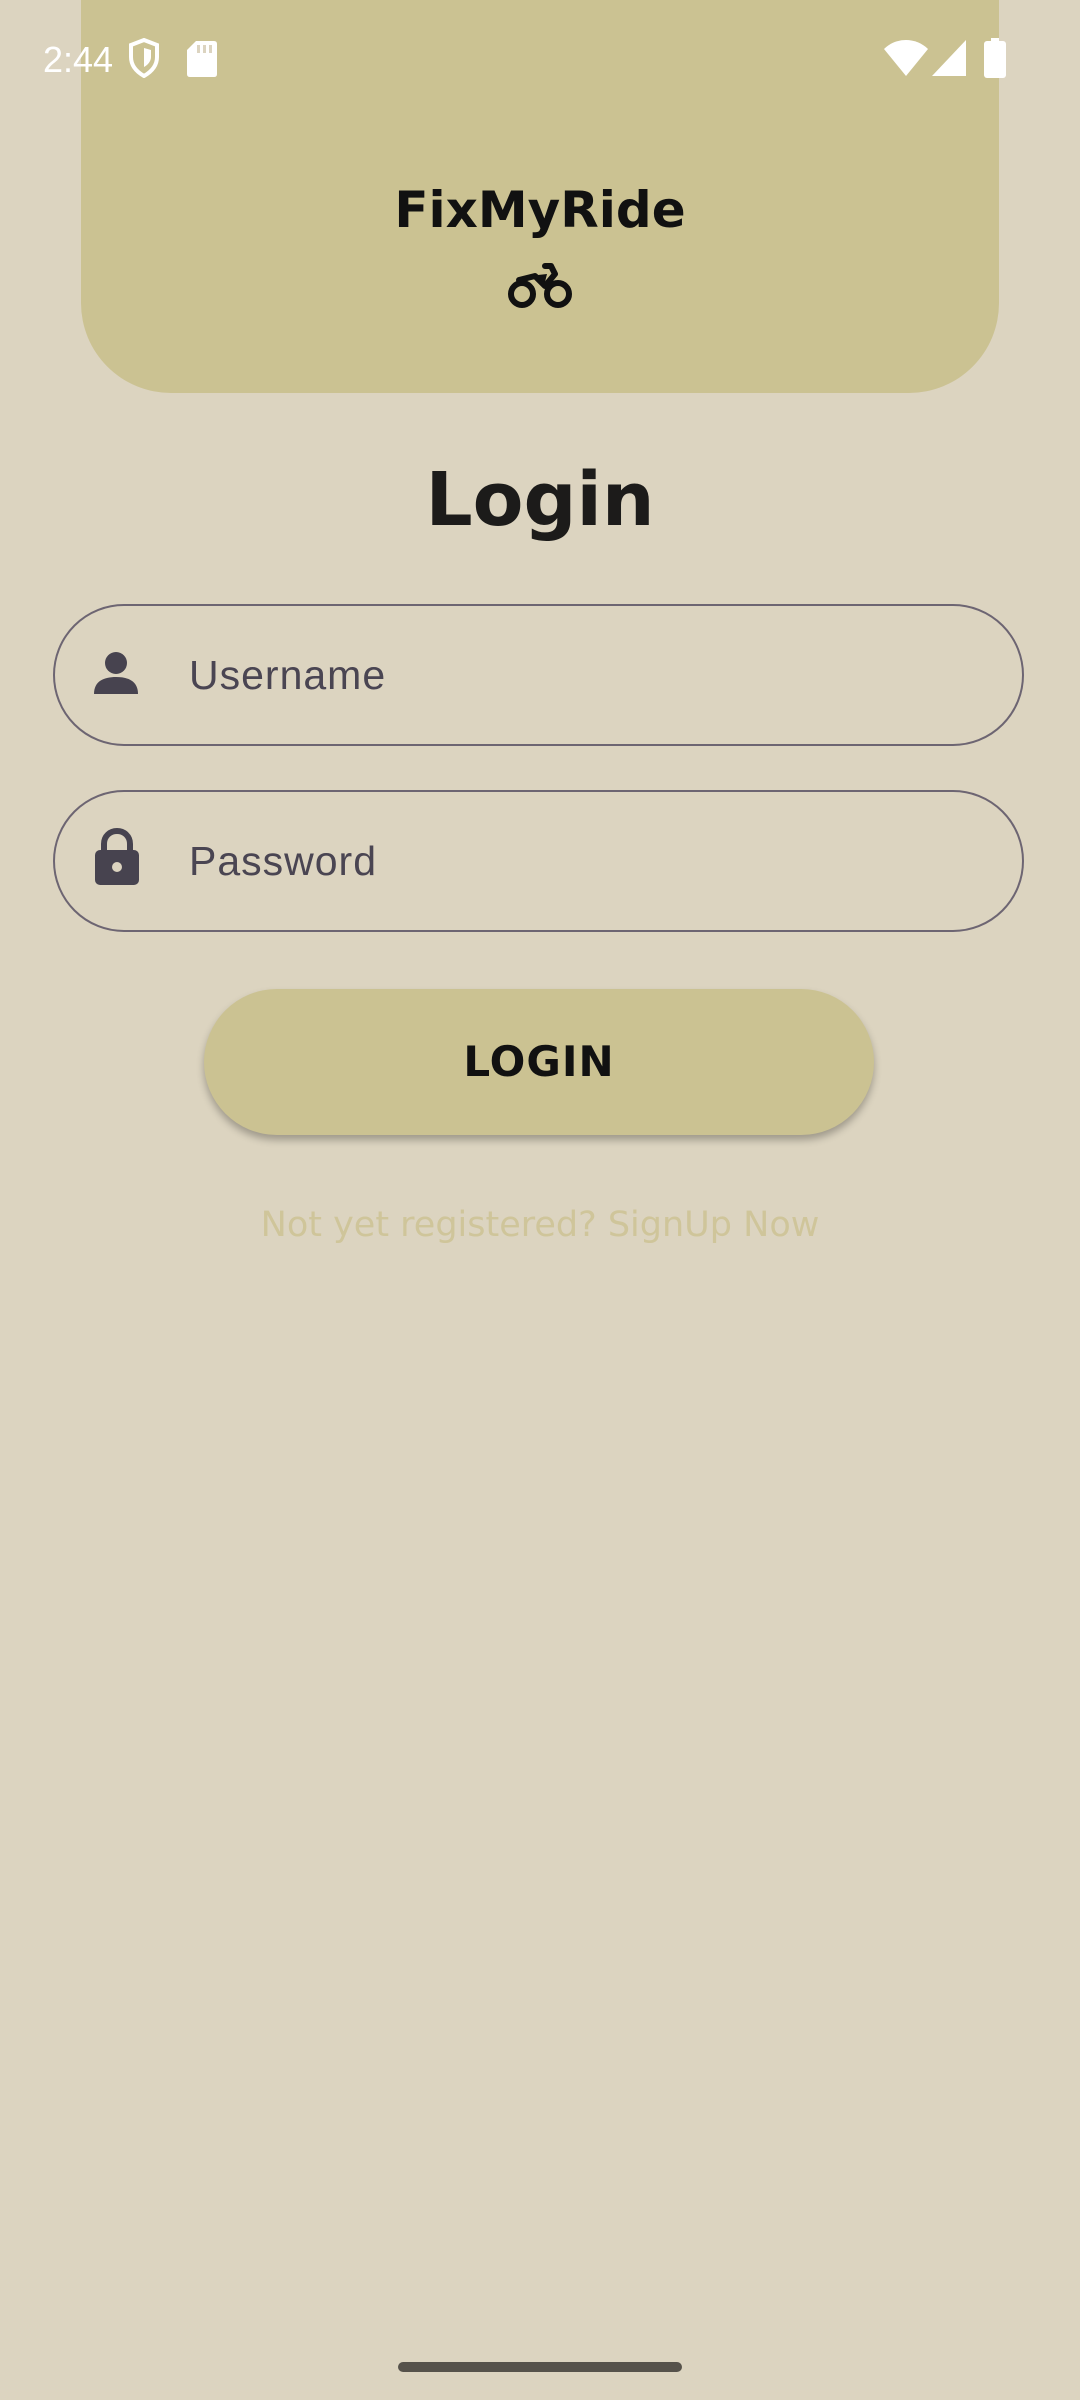 This screenshot has width=1080, height=2400. What do you see at coordinates (540, 1225) in the screenshot?
I see `signup-link: Not yet registered? SignUp Now` at bounding box center [540, 1225].